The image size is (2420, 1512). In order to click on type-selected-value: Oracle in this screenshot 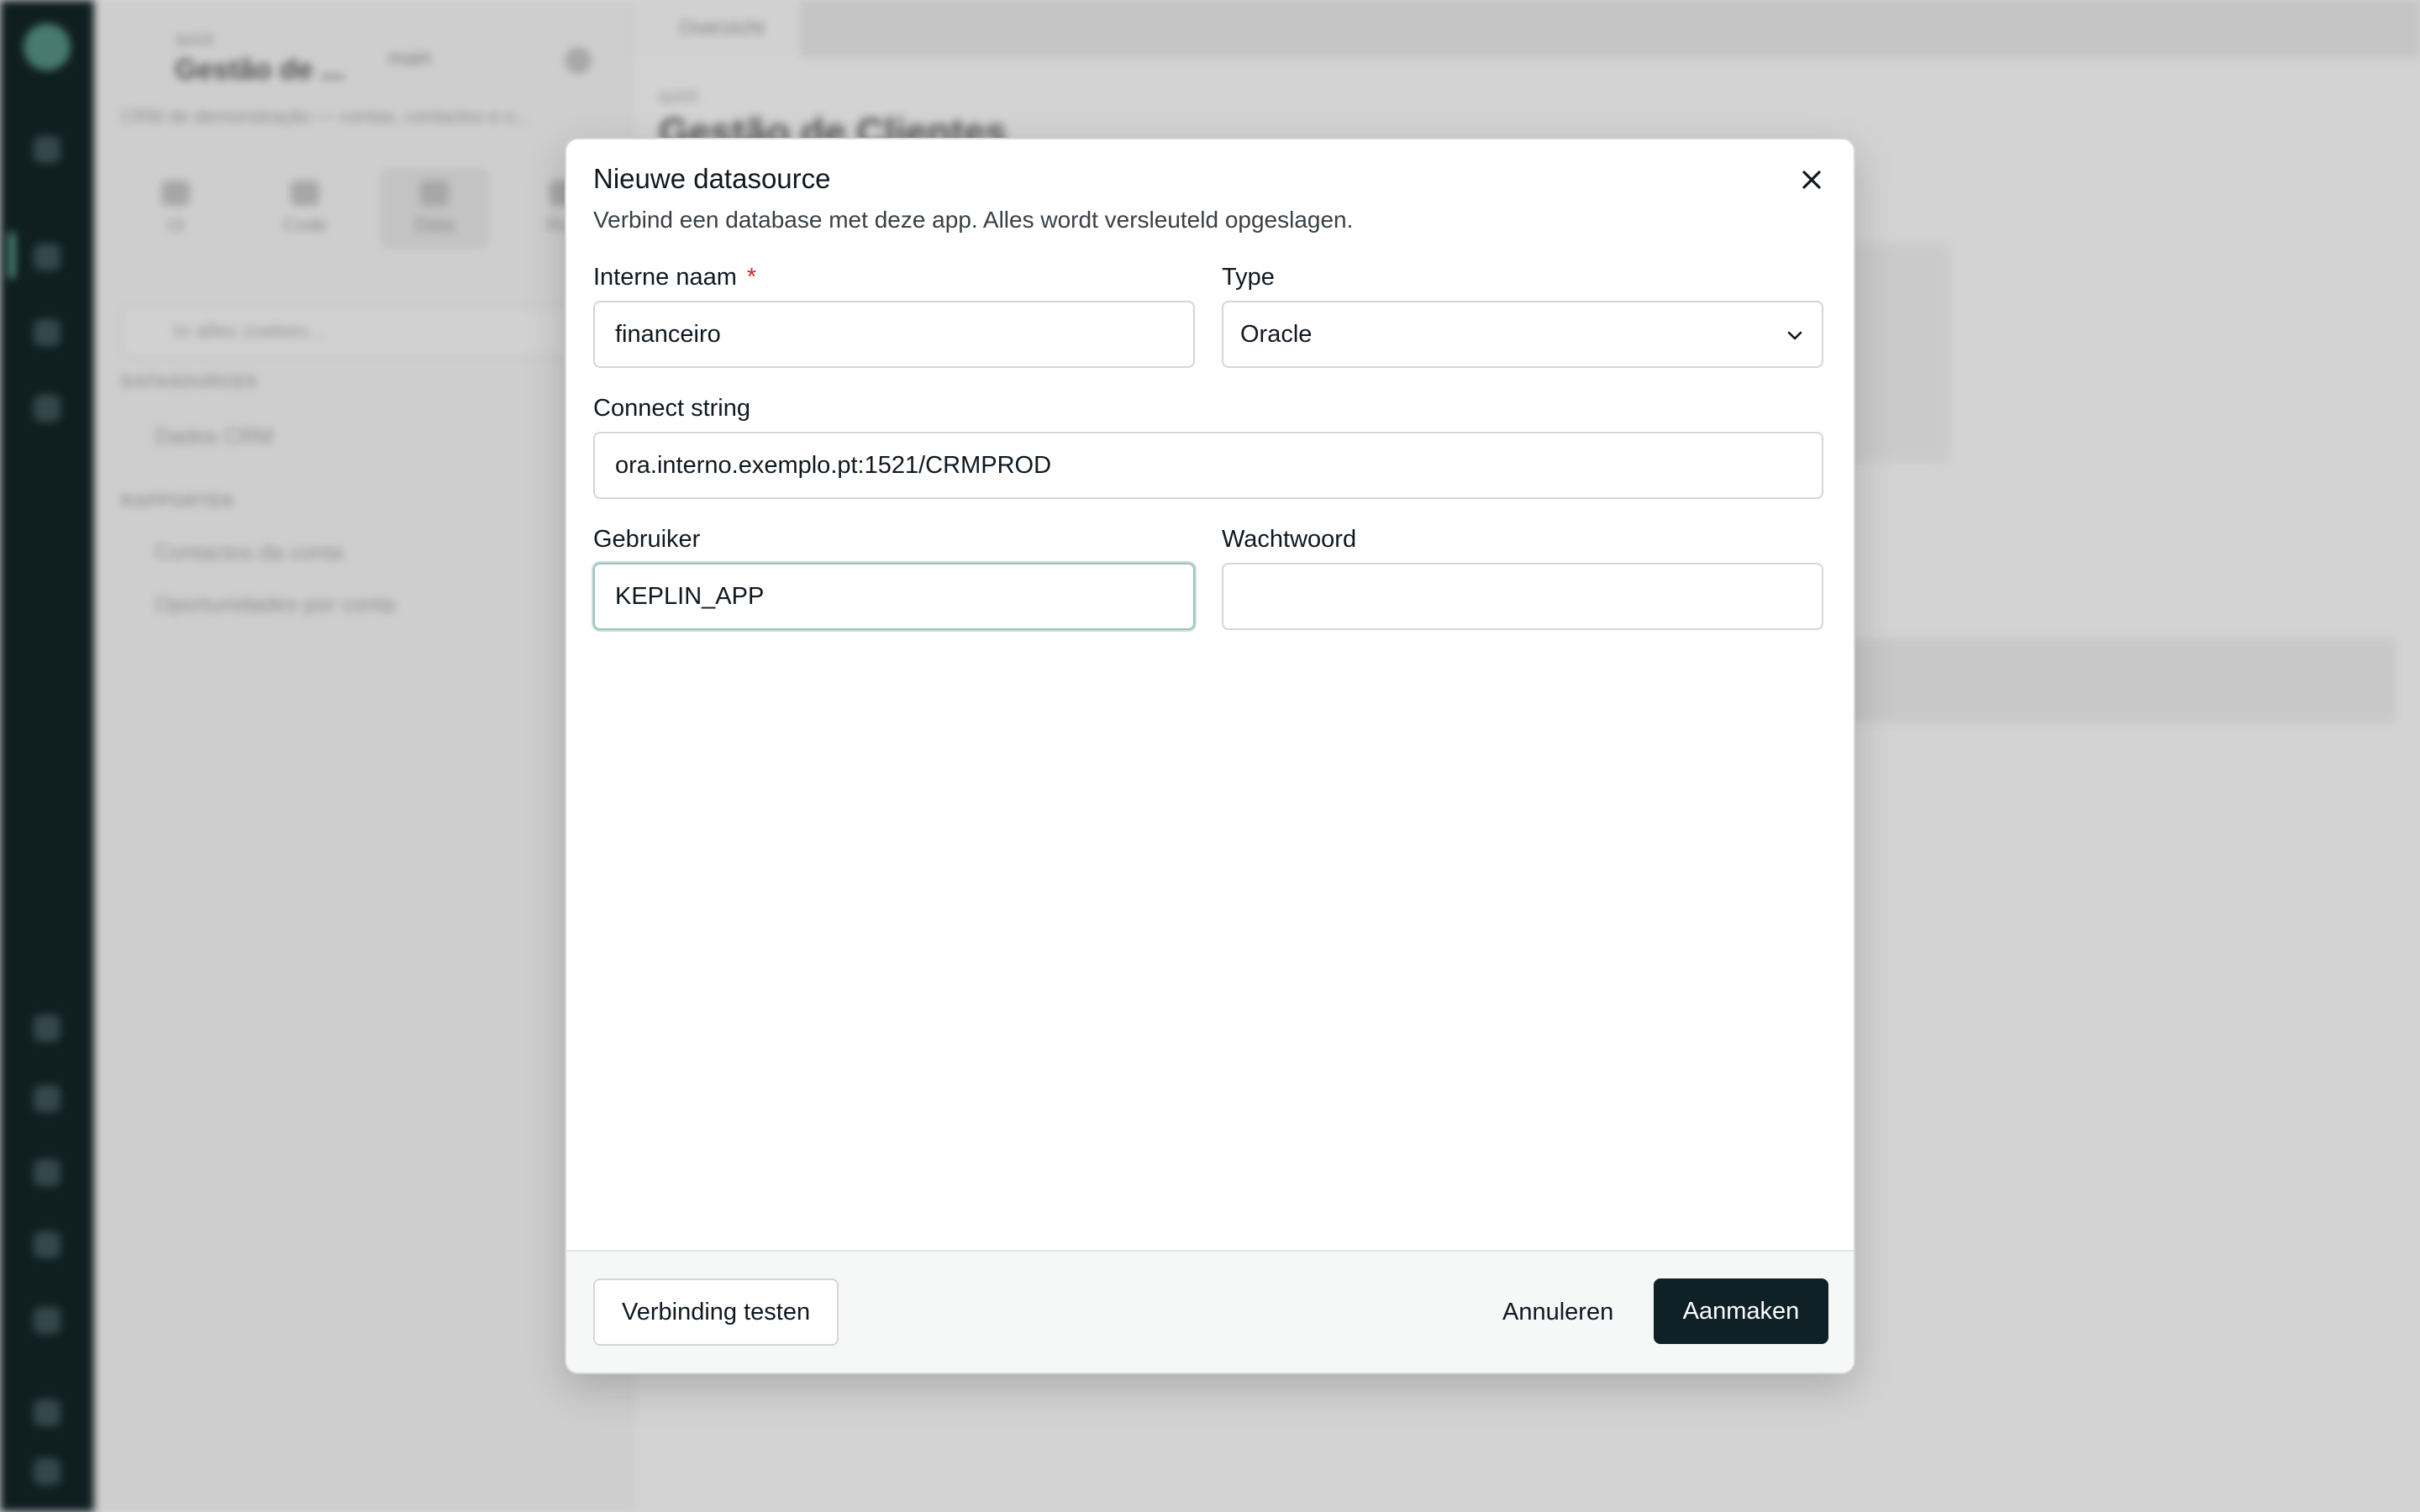, I will do `click(1276, 334)`.